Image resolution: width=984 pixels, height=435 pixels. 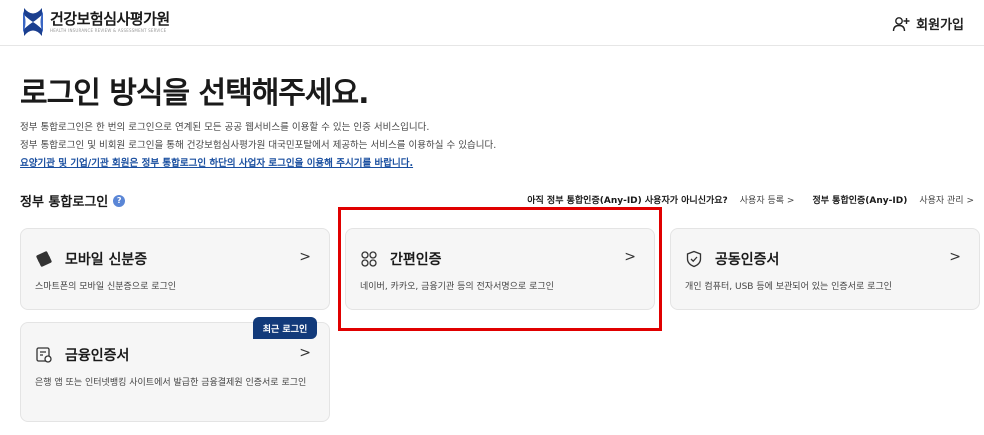 What do you see at coordinates (44, 355) in the screenshot?
I see `financial-cert-icon` at bounding box center [44, 355].